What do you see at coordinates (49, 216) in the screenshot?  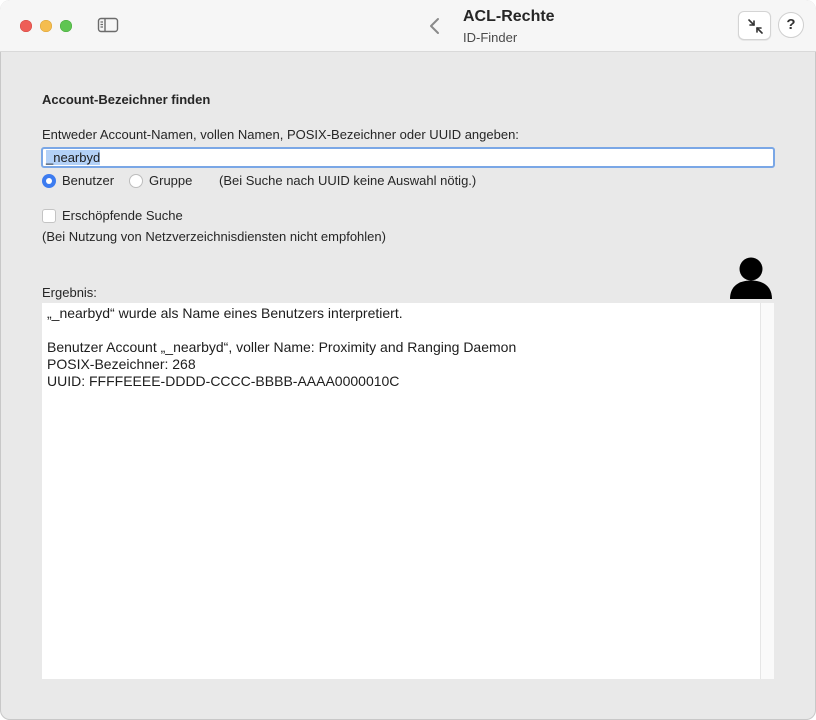 I see `exhaustive-search-checkbox` at bounding box center [49, 216].